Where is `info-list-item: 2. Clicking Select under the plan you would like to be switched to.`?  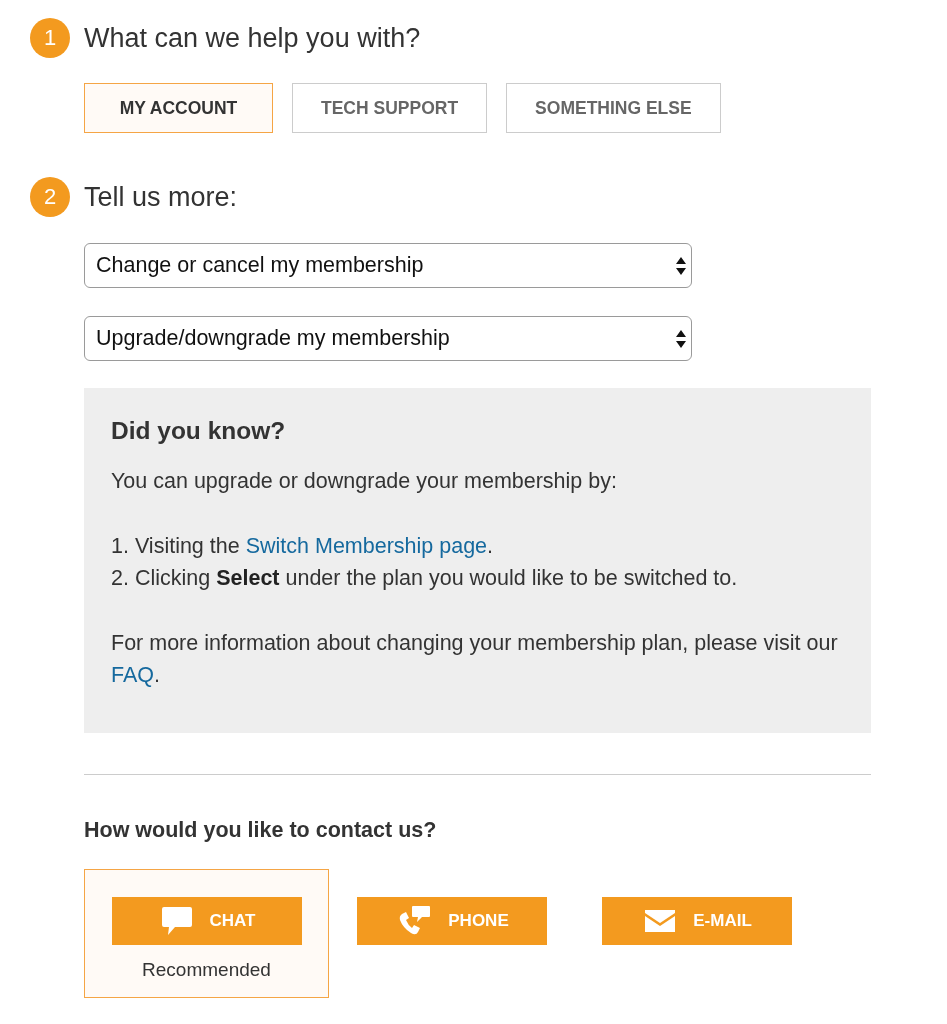
info-list-item: 2. Clicking Select under the plan you would like to be switched to. is located at coordinates (425, 578).